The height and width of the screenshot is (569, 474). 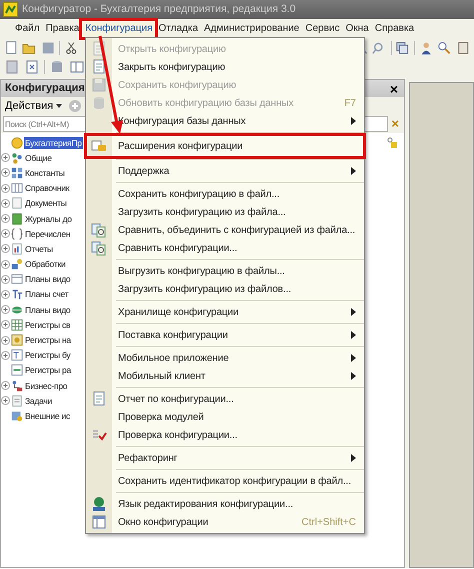 What do you see at coordinates (17, 218) in the screenshot?
I see `journal-icon` at bounding box center [17, 218].